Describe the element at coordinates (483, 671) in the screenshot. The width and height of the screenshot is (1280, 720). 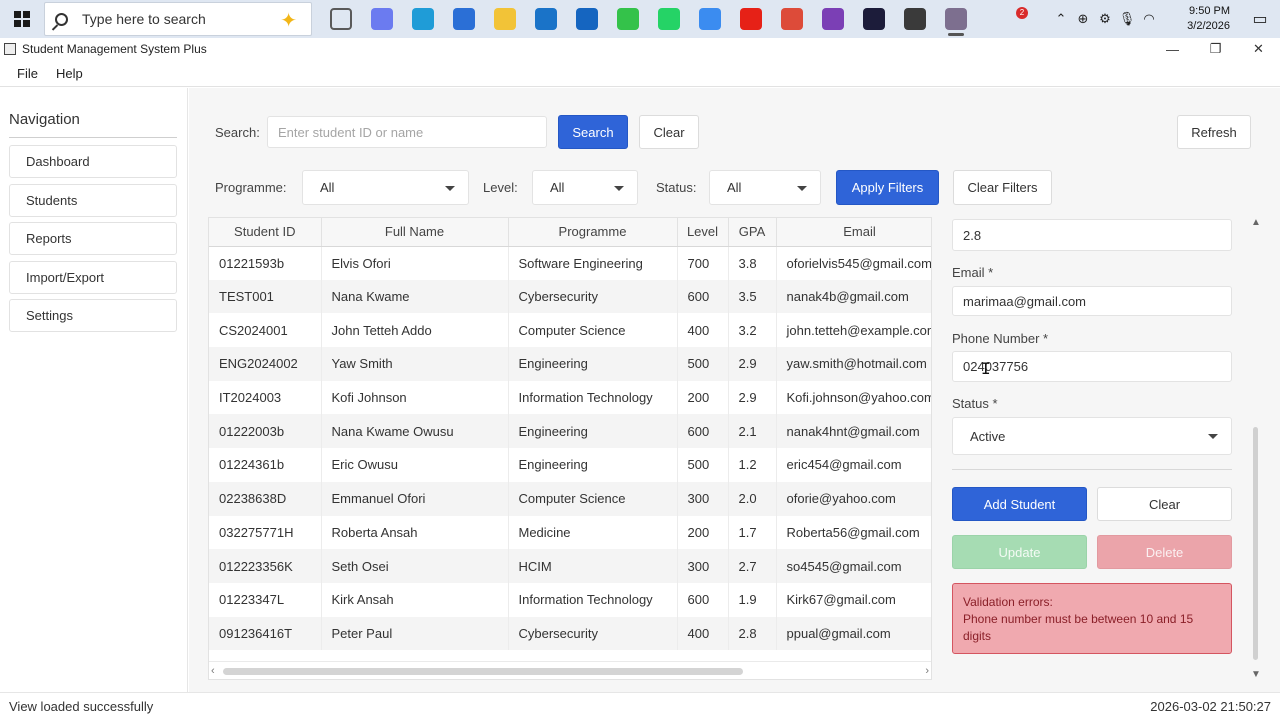
I see `horizontal-scroll-thumb` at that location.